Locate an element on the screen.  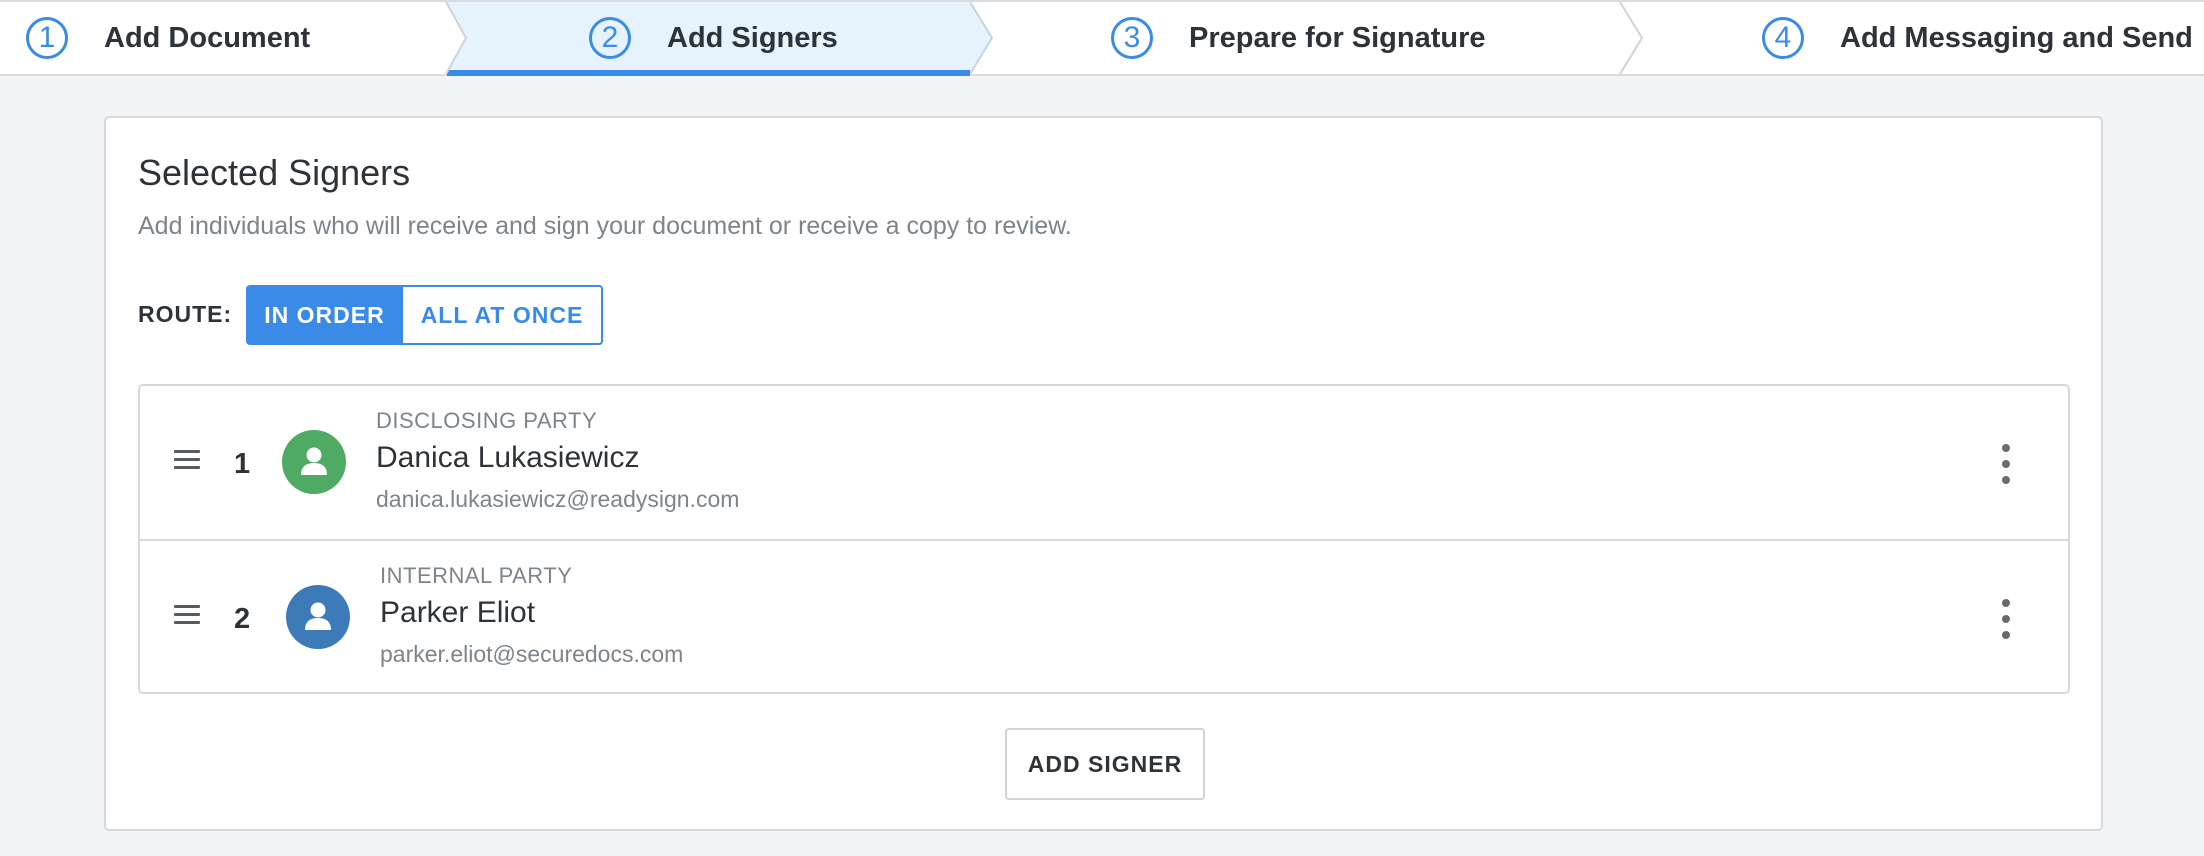
route-in-order-button: IN ORDER is located at coordinates (324, 315).